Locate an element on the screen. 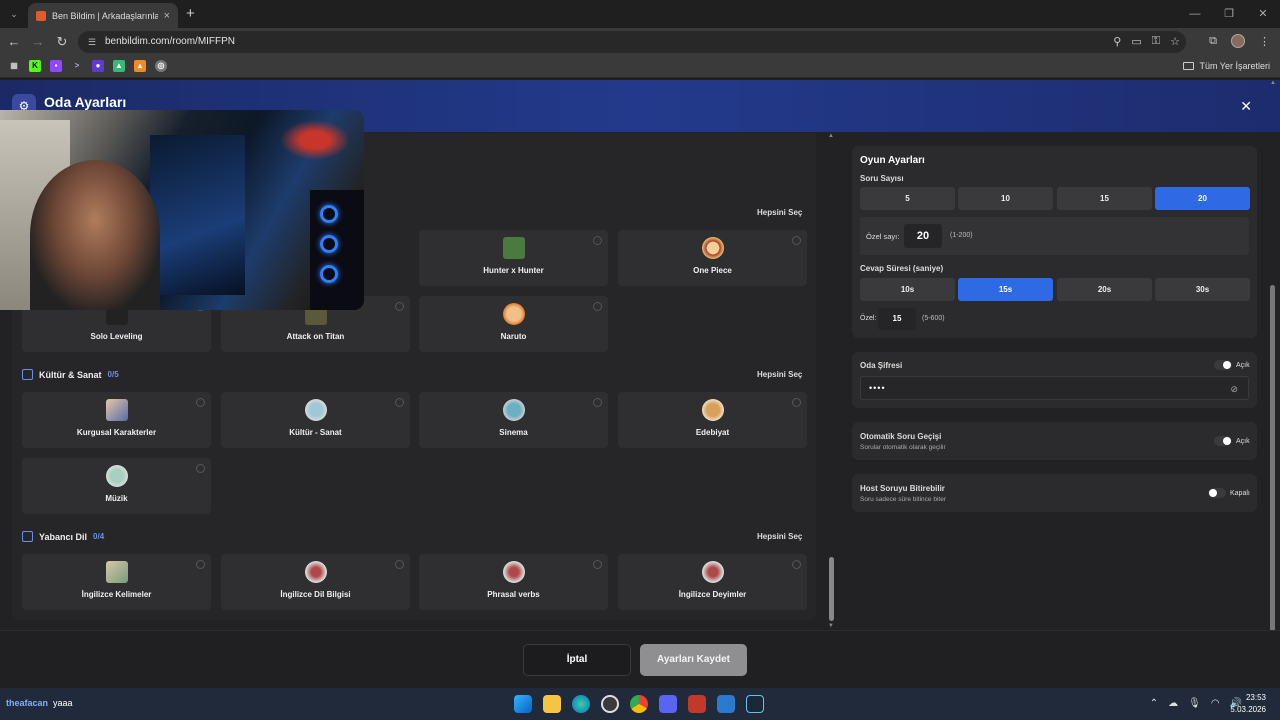  purple-bookmark-icon: ● is located at coordinates (98, 66).